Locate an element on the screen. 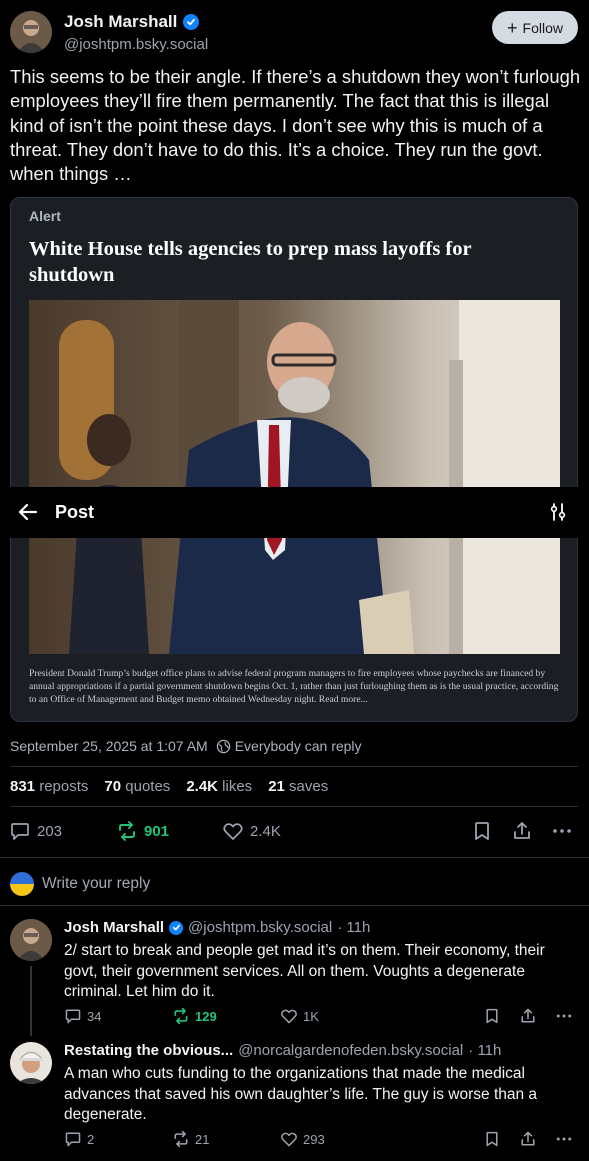  reply-author-handle: @joshtpm.bsky.social is located at coordinates (260, 927).